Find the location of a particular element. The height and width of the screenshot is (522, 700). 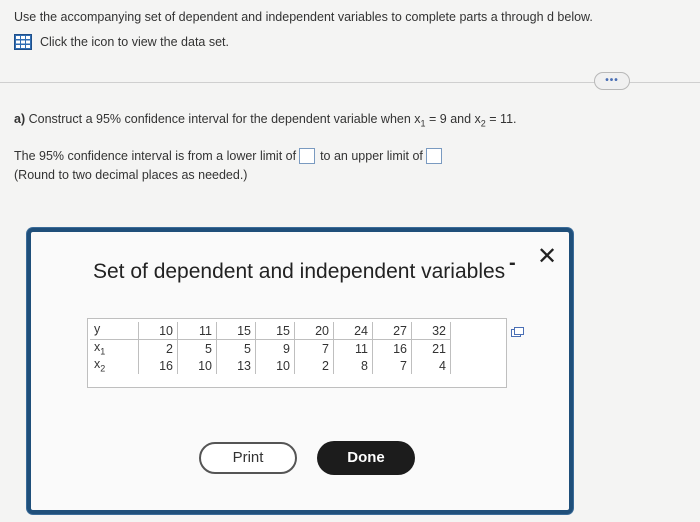

part-a-mid: = 9 and x is located at coordinates (453, 119).